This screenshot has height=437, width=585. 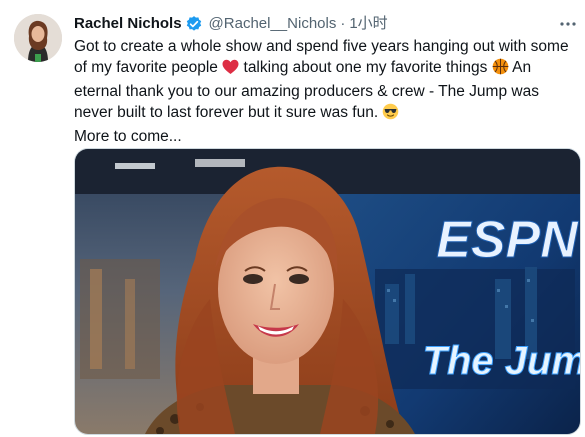 I want to click on tweet-header: Rachel Nichols @Rachel__Nichols · 1小时, so click(x=231, y=24).